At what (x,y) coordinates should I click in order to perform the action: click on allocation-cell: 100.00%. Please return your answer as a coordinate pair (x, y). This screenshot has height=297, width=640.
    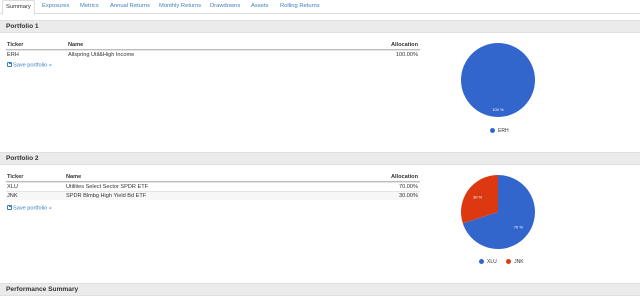
    Looking at the image, I should click on (406, 55).